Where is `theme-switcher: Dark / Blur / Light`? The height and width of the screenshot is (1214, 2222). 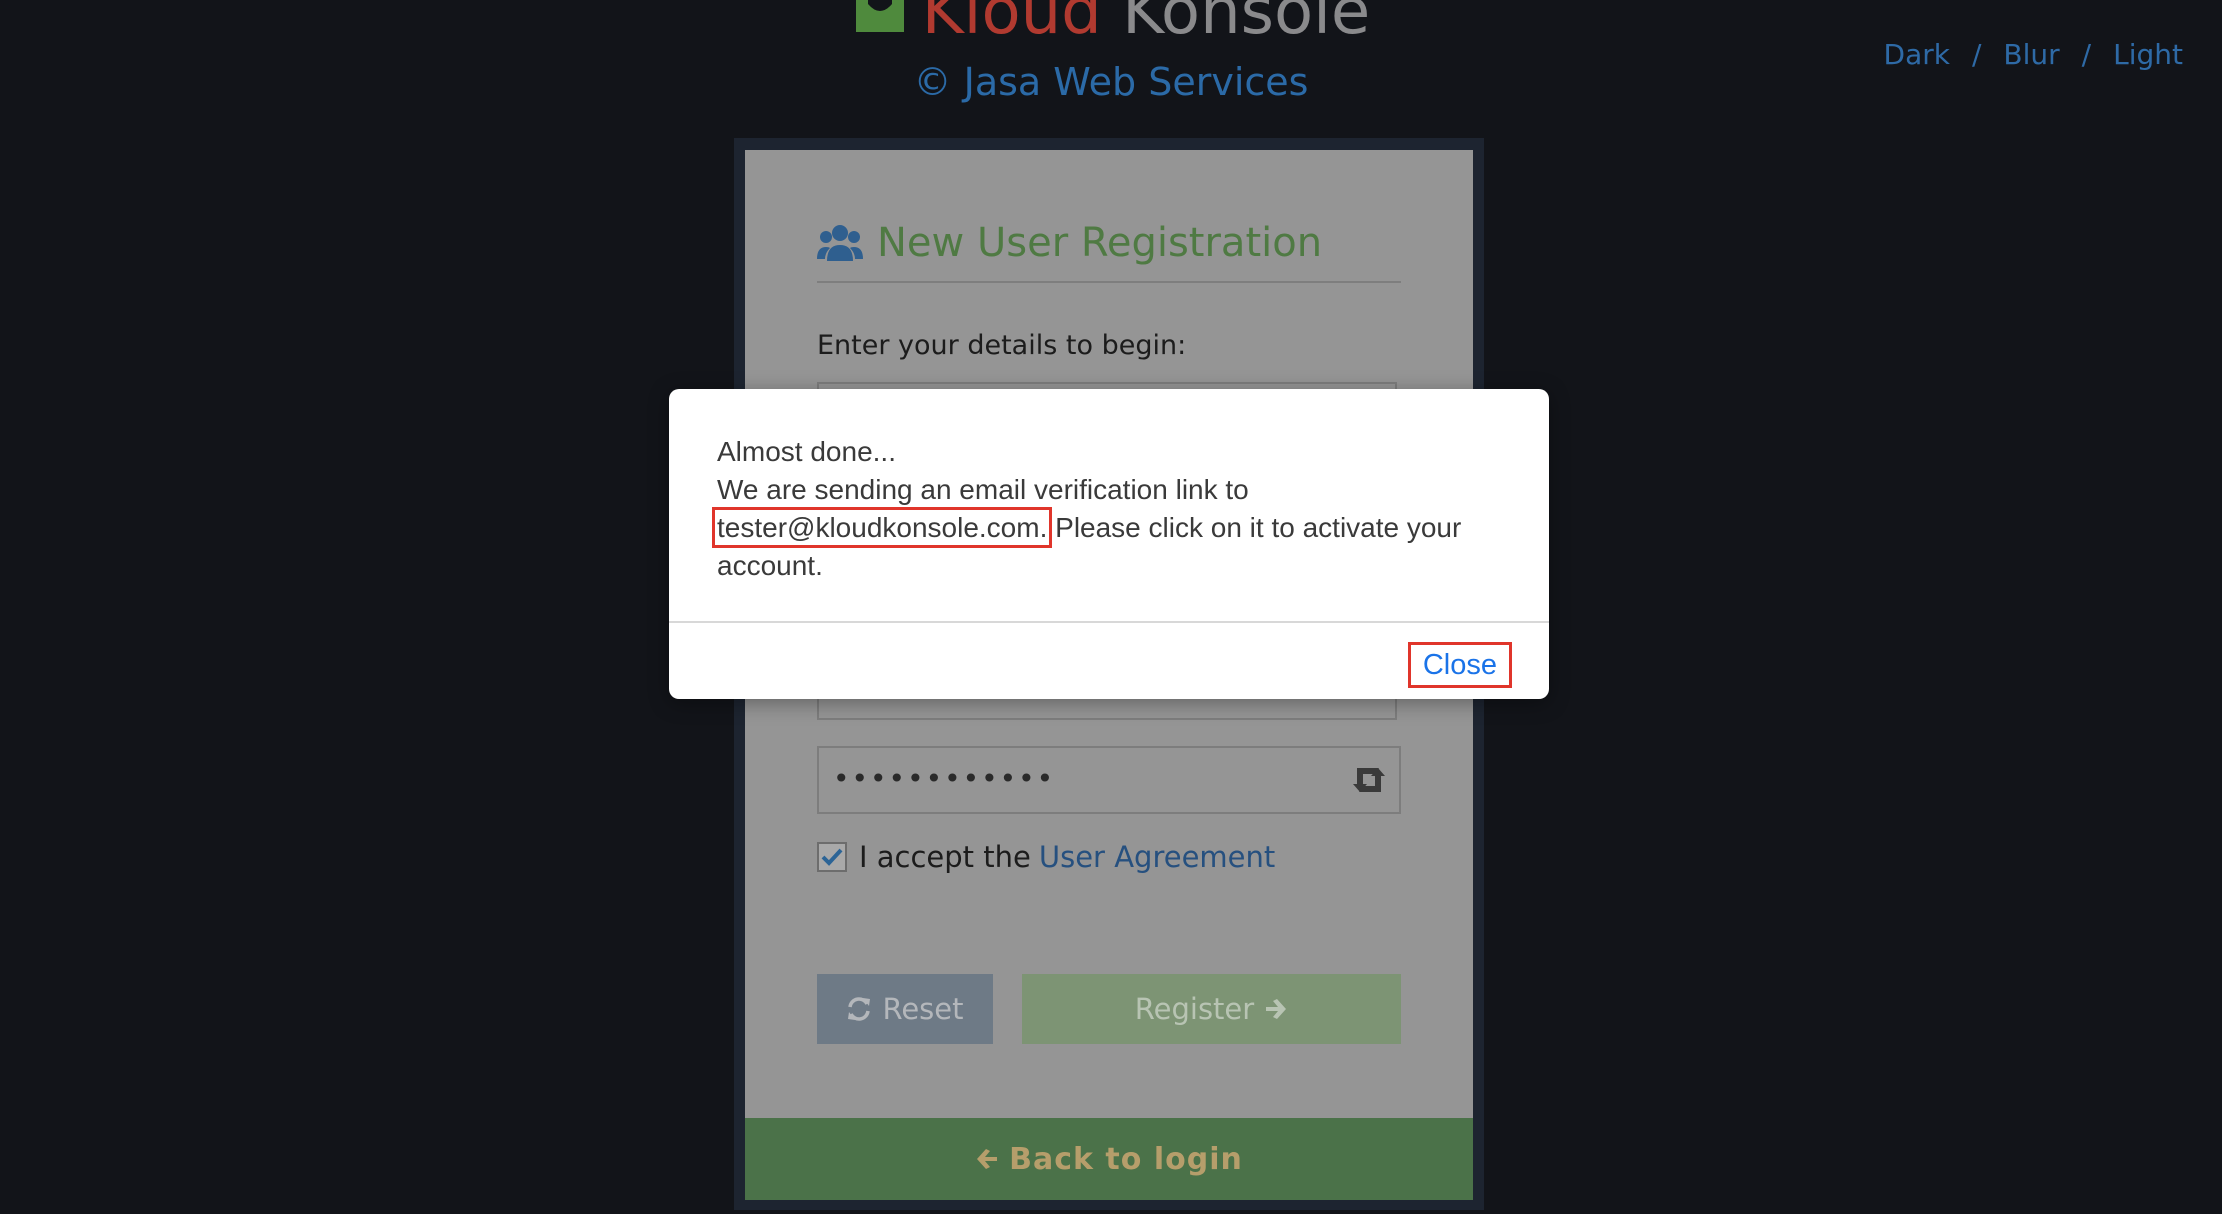
theme-switcher: Dark / Blur / Light is located at coordinates (2033, 54).